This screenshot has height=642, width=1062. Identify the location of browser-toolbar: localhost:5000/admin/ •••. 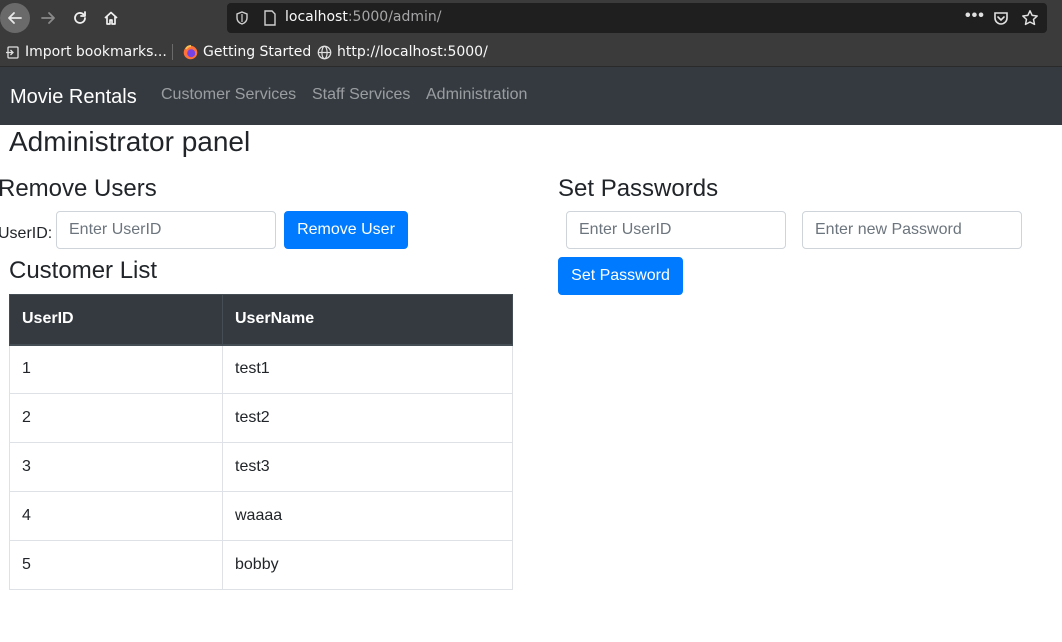
(531, 18).